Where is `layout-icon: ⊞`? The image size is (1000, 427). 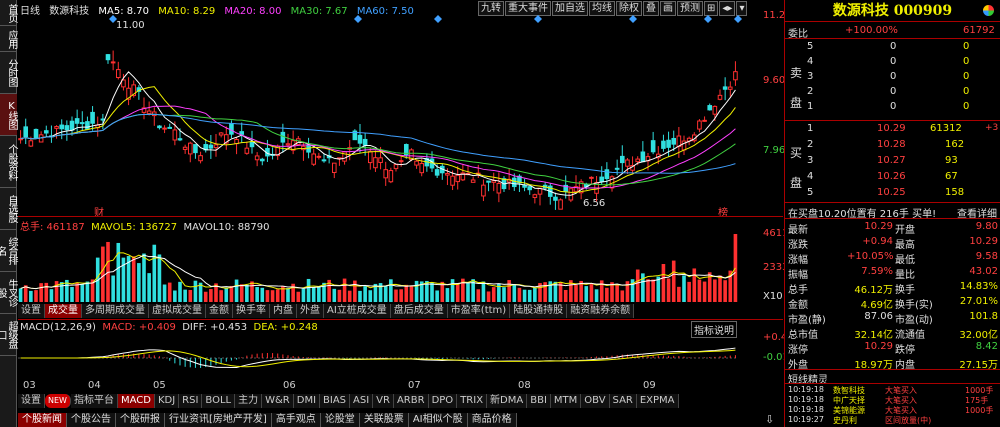 layout-icon: ⊞ is located at coordinates (711, 8).